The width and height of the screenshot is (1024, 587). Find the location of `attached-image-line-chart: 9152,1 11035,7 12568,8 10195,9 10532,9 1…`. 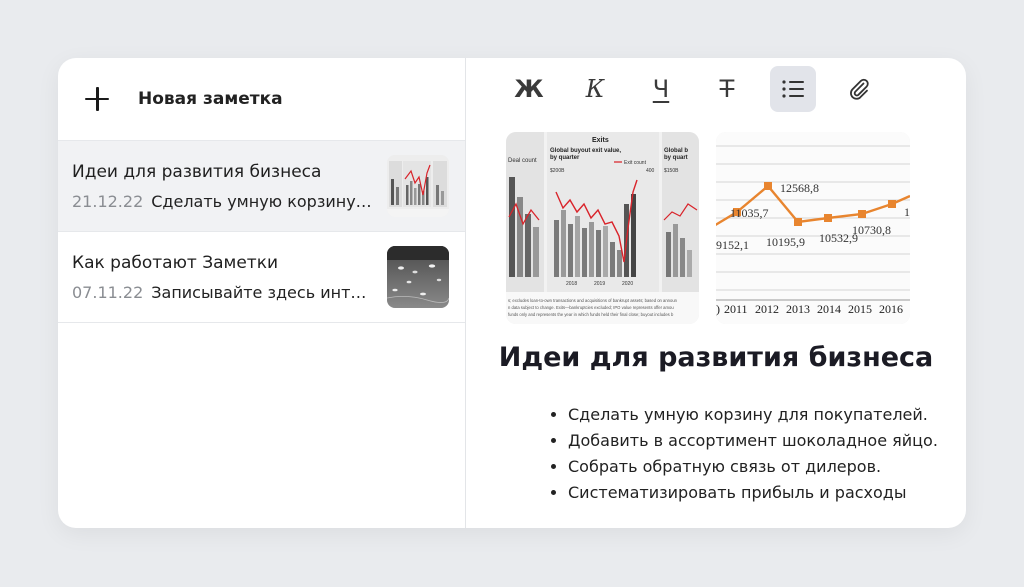

attached-image-line-chart: 9152,1 11035,7 12568,8 10195,9 10532,9 1… is located at coordinates (813, 228).